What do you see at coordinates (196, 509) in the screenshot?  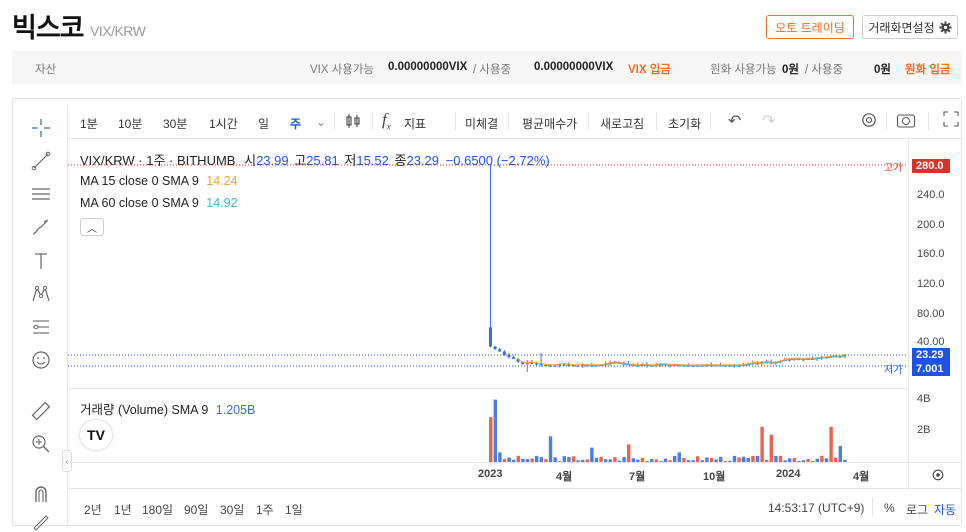 I see `range-90d: 90일` at bounding box center [196, 509].